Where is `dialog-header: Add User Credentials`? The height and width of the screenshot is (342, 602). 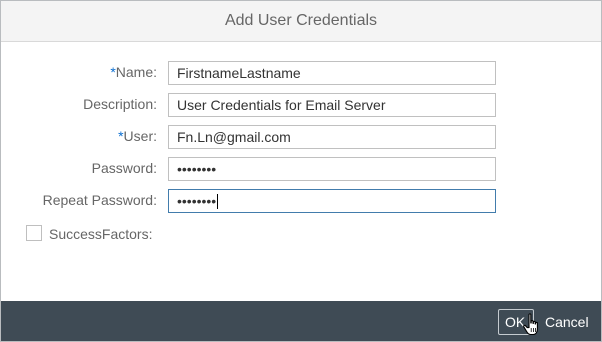 dialog-header: Add User Credentials is located at coordinates (301, 21).